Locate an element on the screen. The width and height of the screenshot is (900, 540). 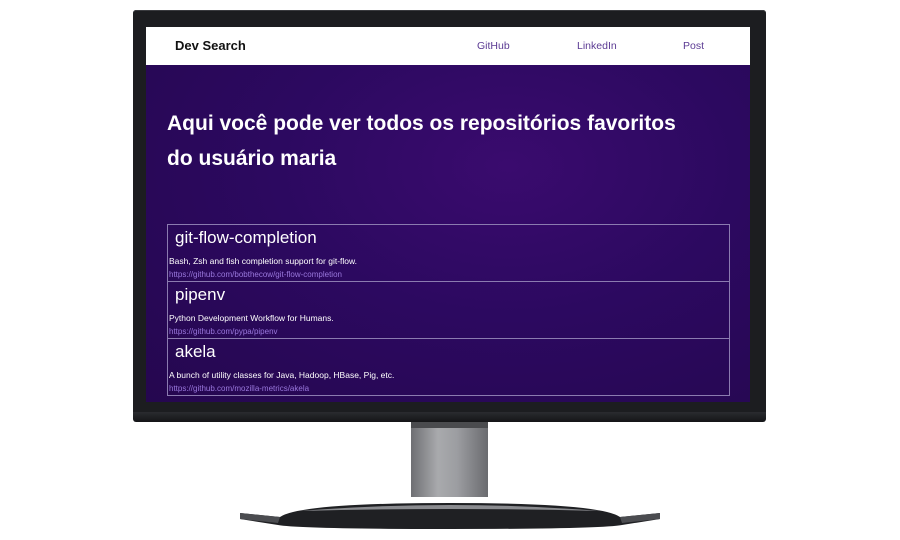
nav-link-post: Post is located at coordinates (693, 46).